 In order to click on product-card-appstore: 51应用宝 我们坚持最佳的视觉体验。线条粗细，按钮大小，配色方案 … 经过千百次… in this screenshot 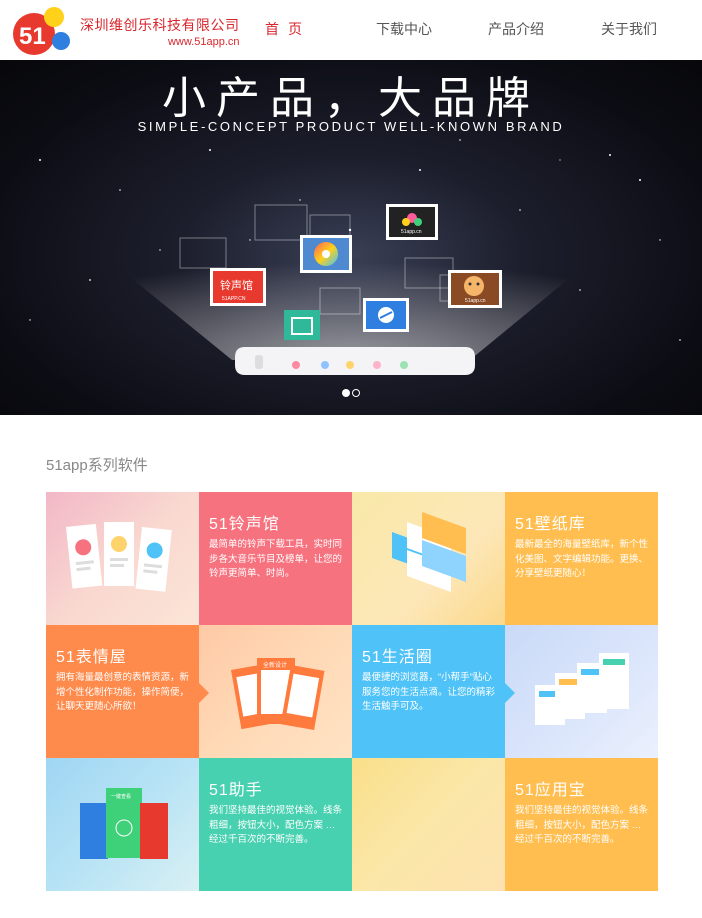, I will do `click(581, 824)`.